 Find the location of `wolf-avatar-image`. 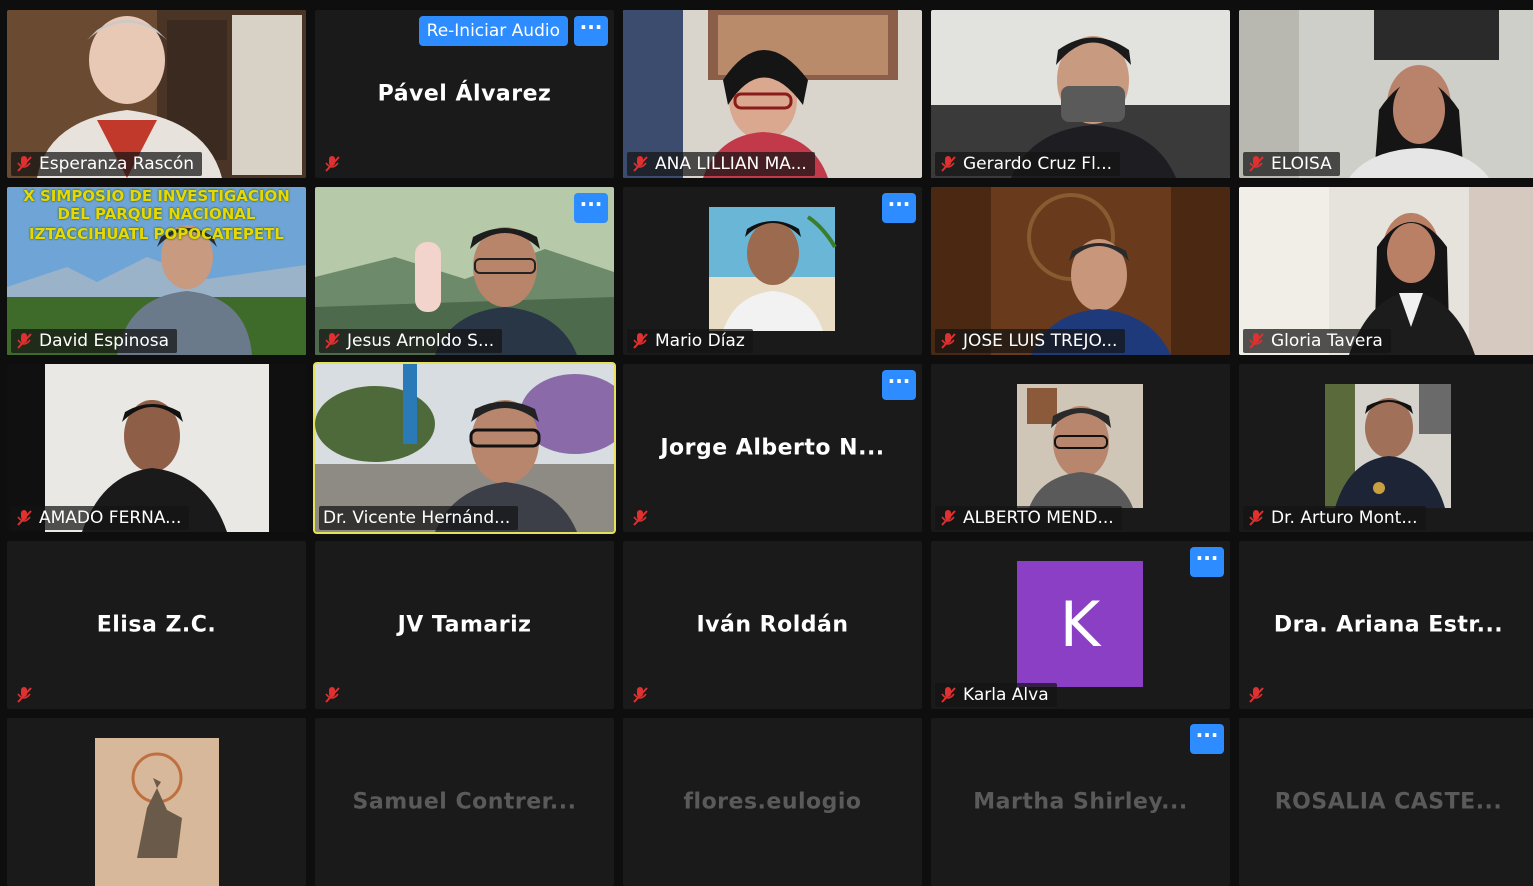

wolf-avatar-image is located at coordinates (157, 812).